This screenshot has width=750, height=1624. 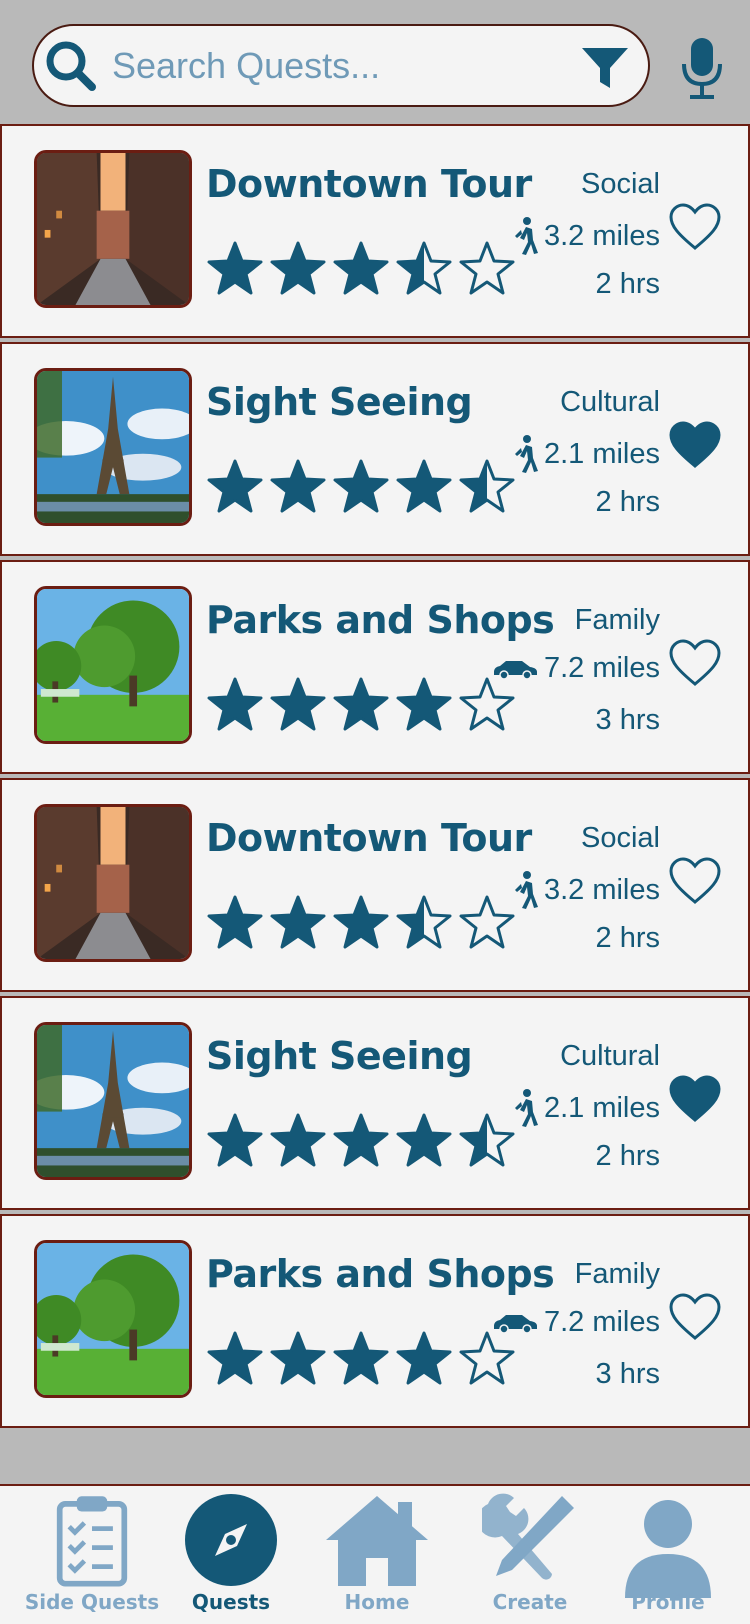 I want to click on microphone-icon, so click(x=702, y=68).